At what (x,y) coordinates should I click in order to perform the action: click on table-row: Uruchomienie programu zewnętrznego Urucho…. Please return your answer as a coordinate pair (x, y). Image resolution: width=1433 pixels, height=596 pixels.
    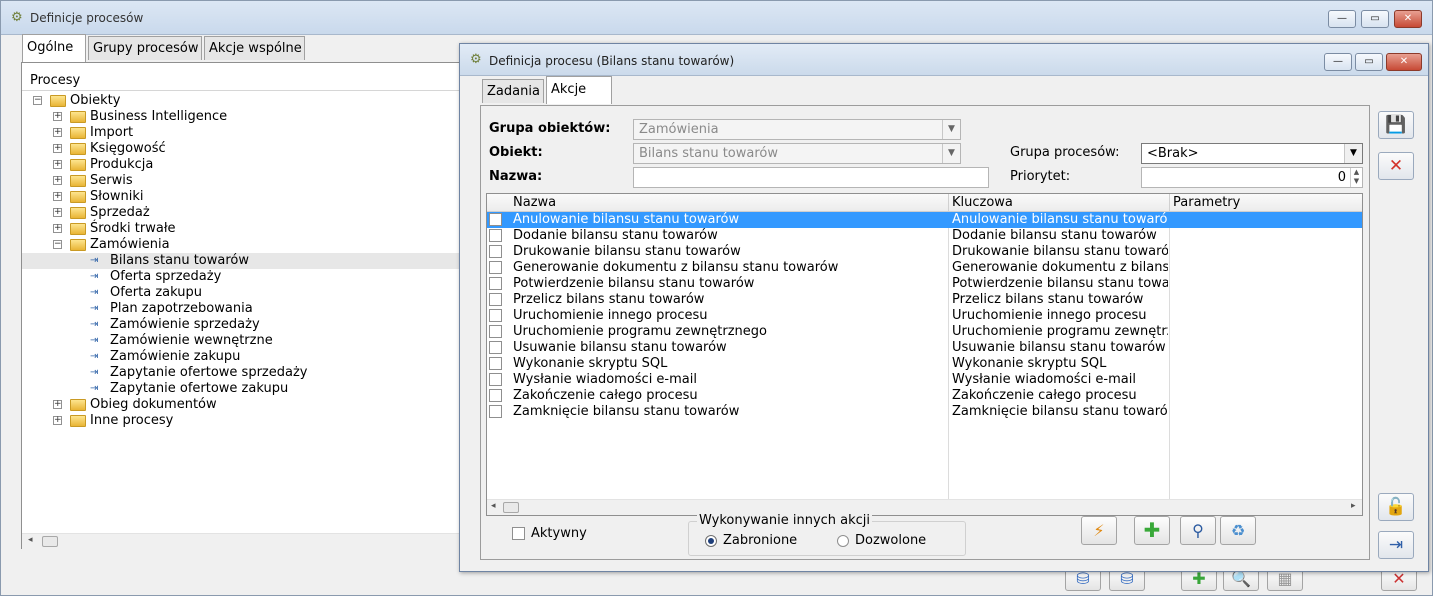
    Looking at the image, I should click on (924, 332).